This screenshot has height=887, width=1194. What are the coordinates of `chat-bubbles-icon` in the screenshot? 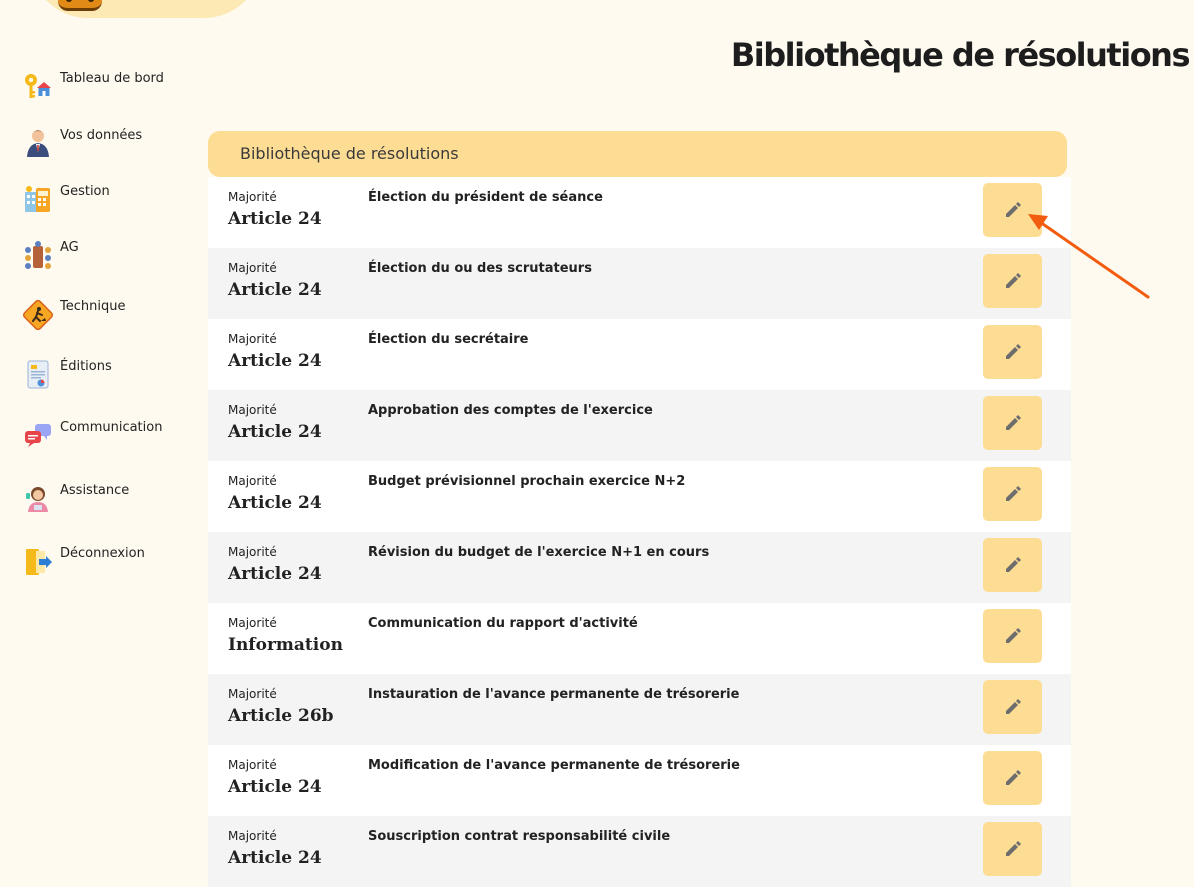 It's located at (38, 436).